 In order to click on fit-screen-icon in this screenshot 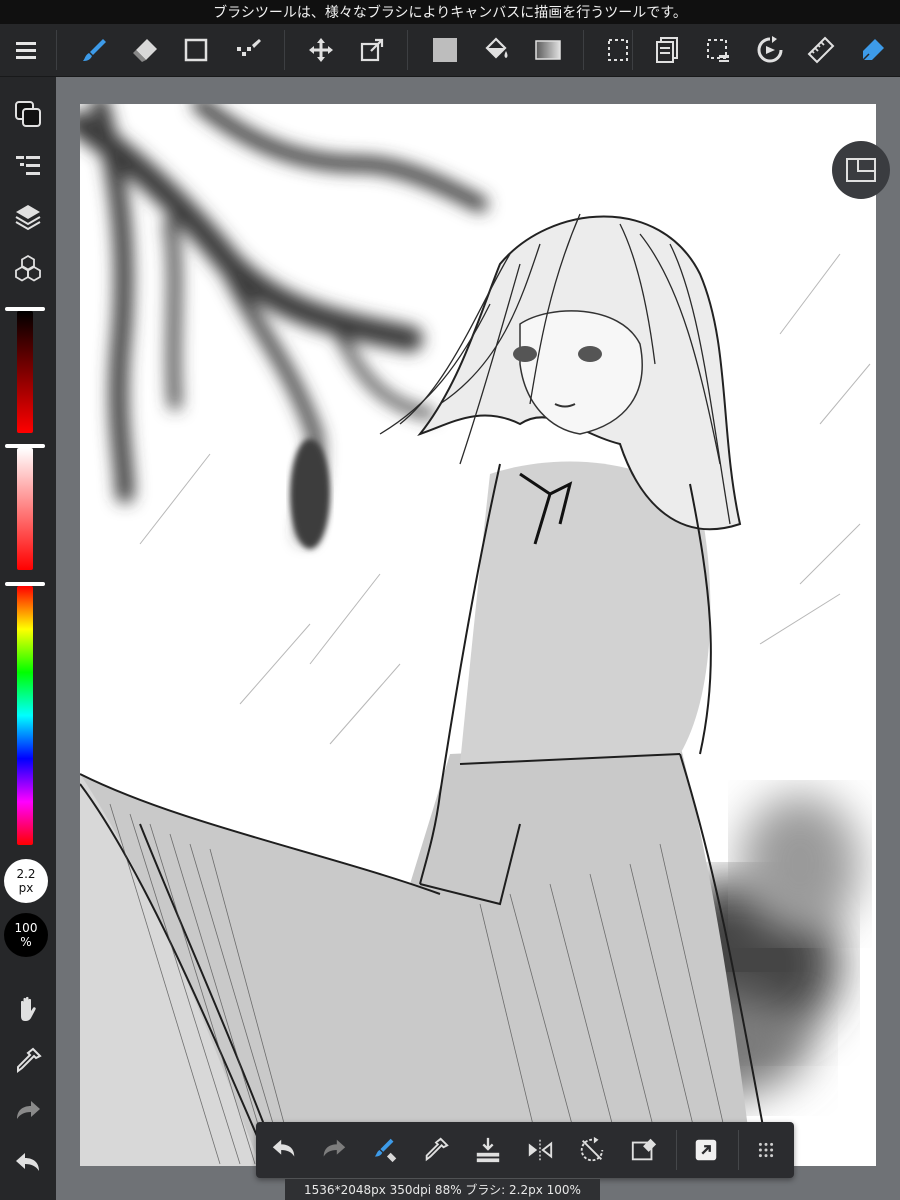, I will do `click(861, 170)`.